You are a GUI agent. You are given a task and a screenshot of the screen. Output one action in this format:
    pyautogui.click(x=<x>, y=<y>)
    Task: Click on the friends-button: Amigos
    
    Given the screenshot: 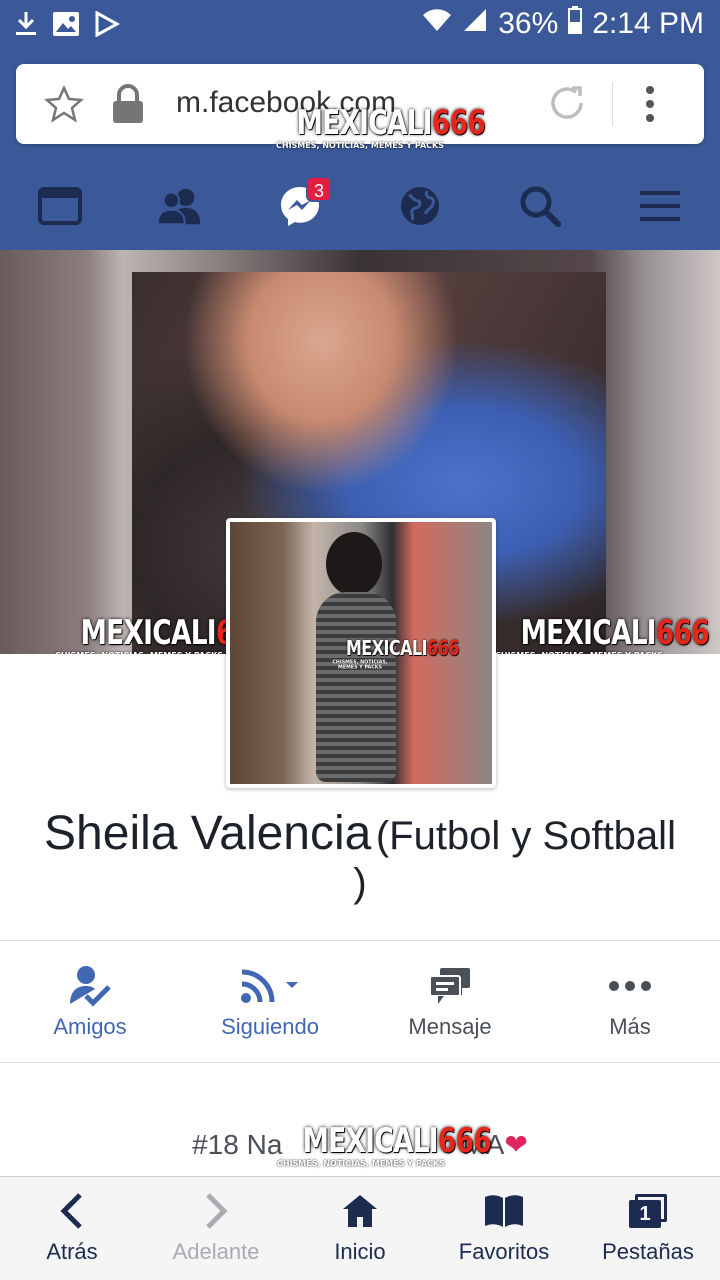 What is the action you would take?
    pyautogui.click(x=90, y=1002)
    